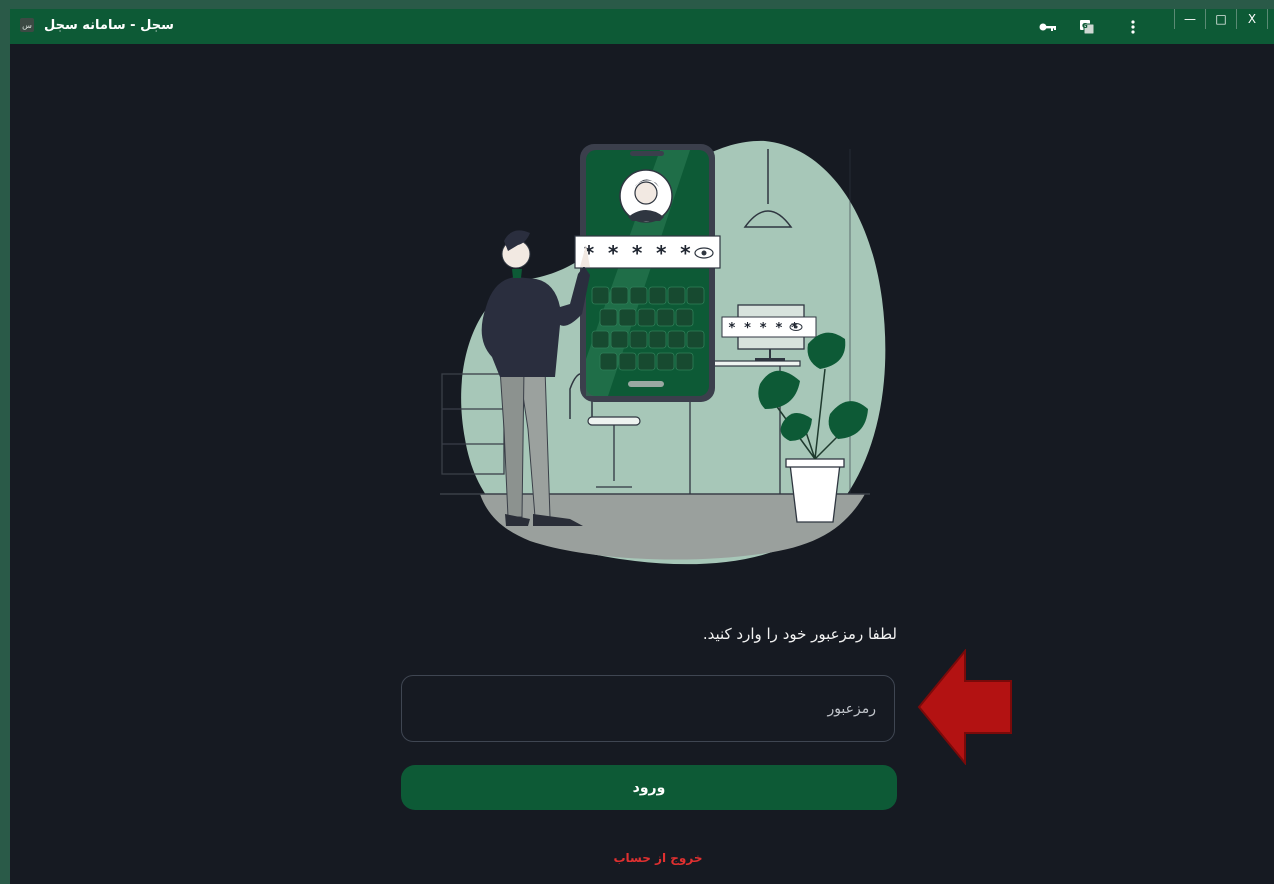 This screenshot has width=1274, height=884. I want to click on minimize-button: —, so click(1190, 19).